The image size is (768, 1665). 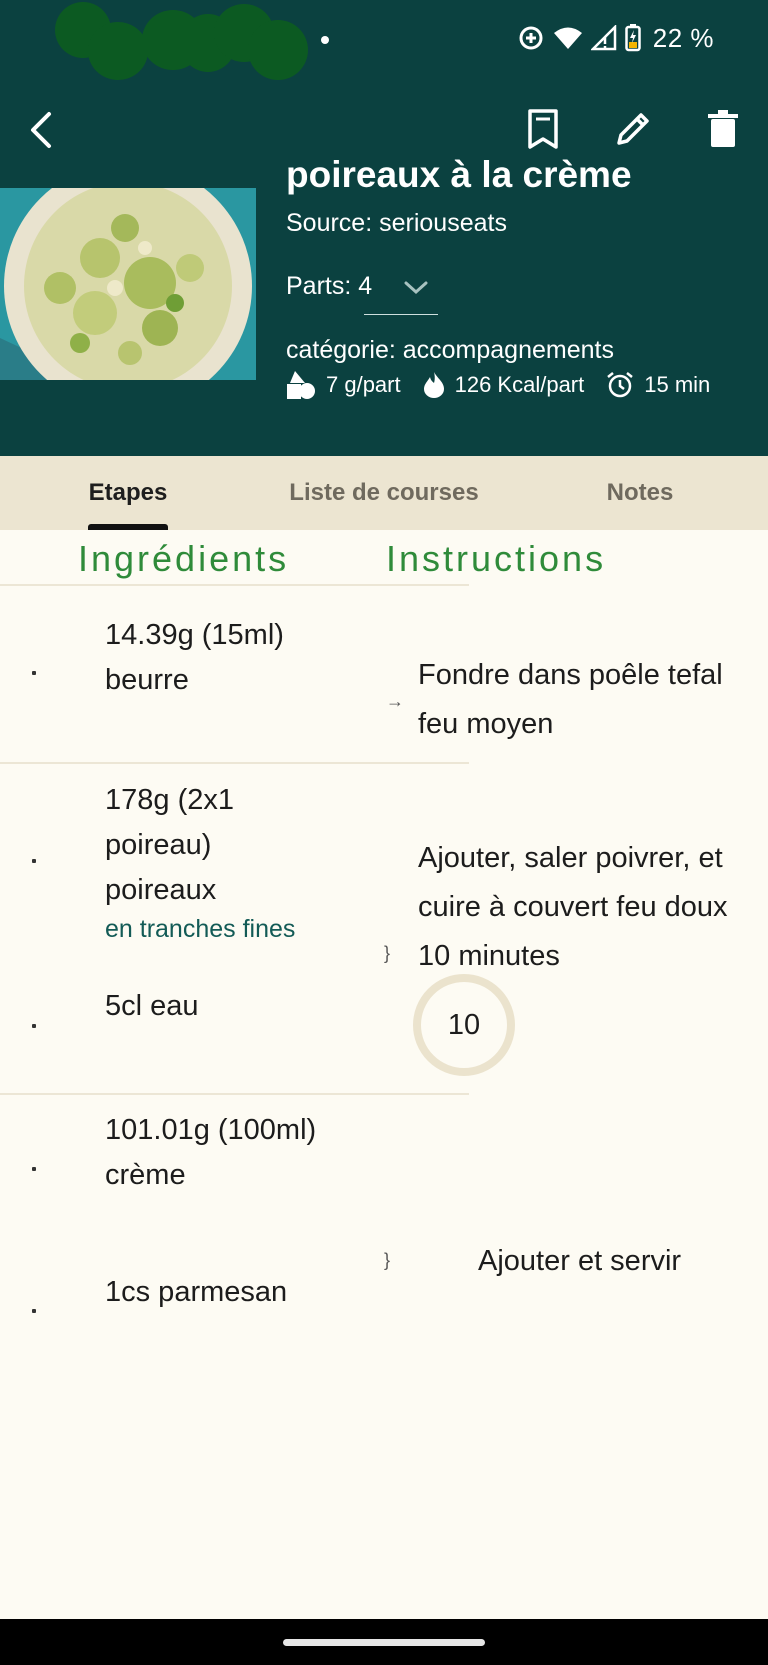 I want to click on instruction-line: 10 minutes, so click(x=489, y=956).